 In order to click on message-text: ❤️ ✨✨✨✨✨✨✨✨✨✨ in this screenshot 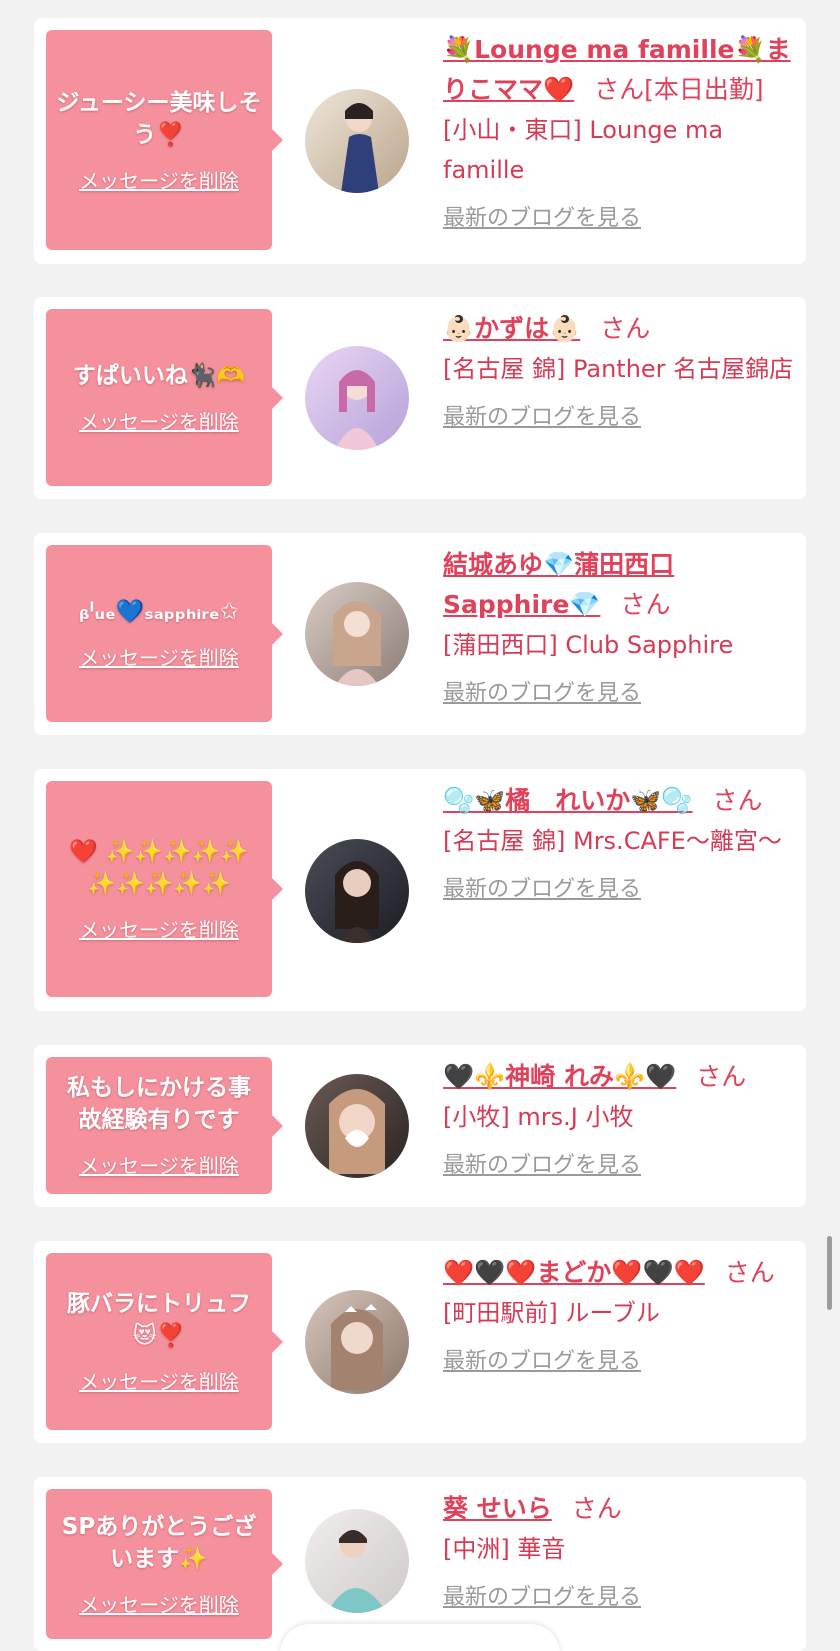, I will do `click(159, 867)`.